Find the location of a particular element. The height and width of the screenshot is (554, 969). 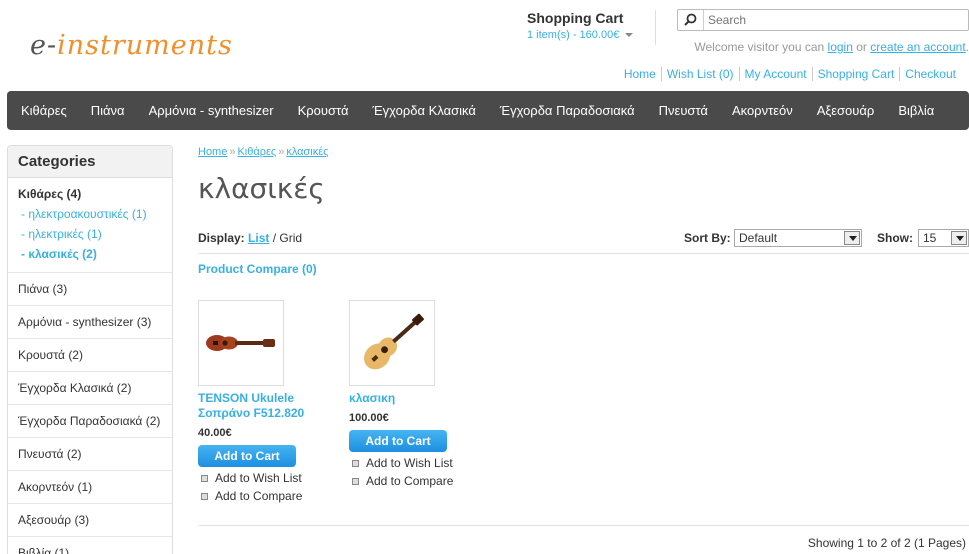

menu-item-classical-strings: Έγχορδα Κλασικά is located at coordinates (423, 110).